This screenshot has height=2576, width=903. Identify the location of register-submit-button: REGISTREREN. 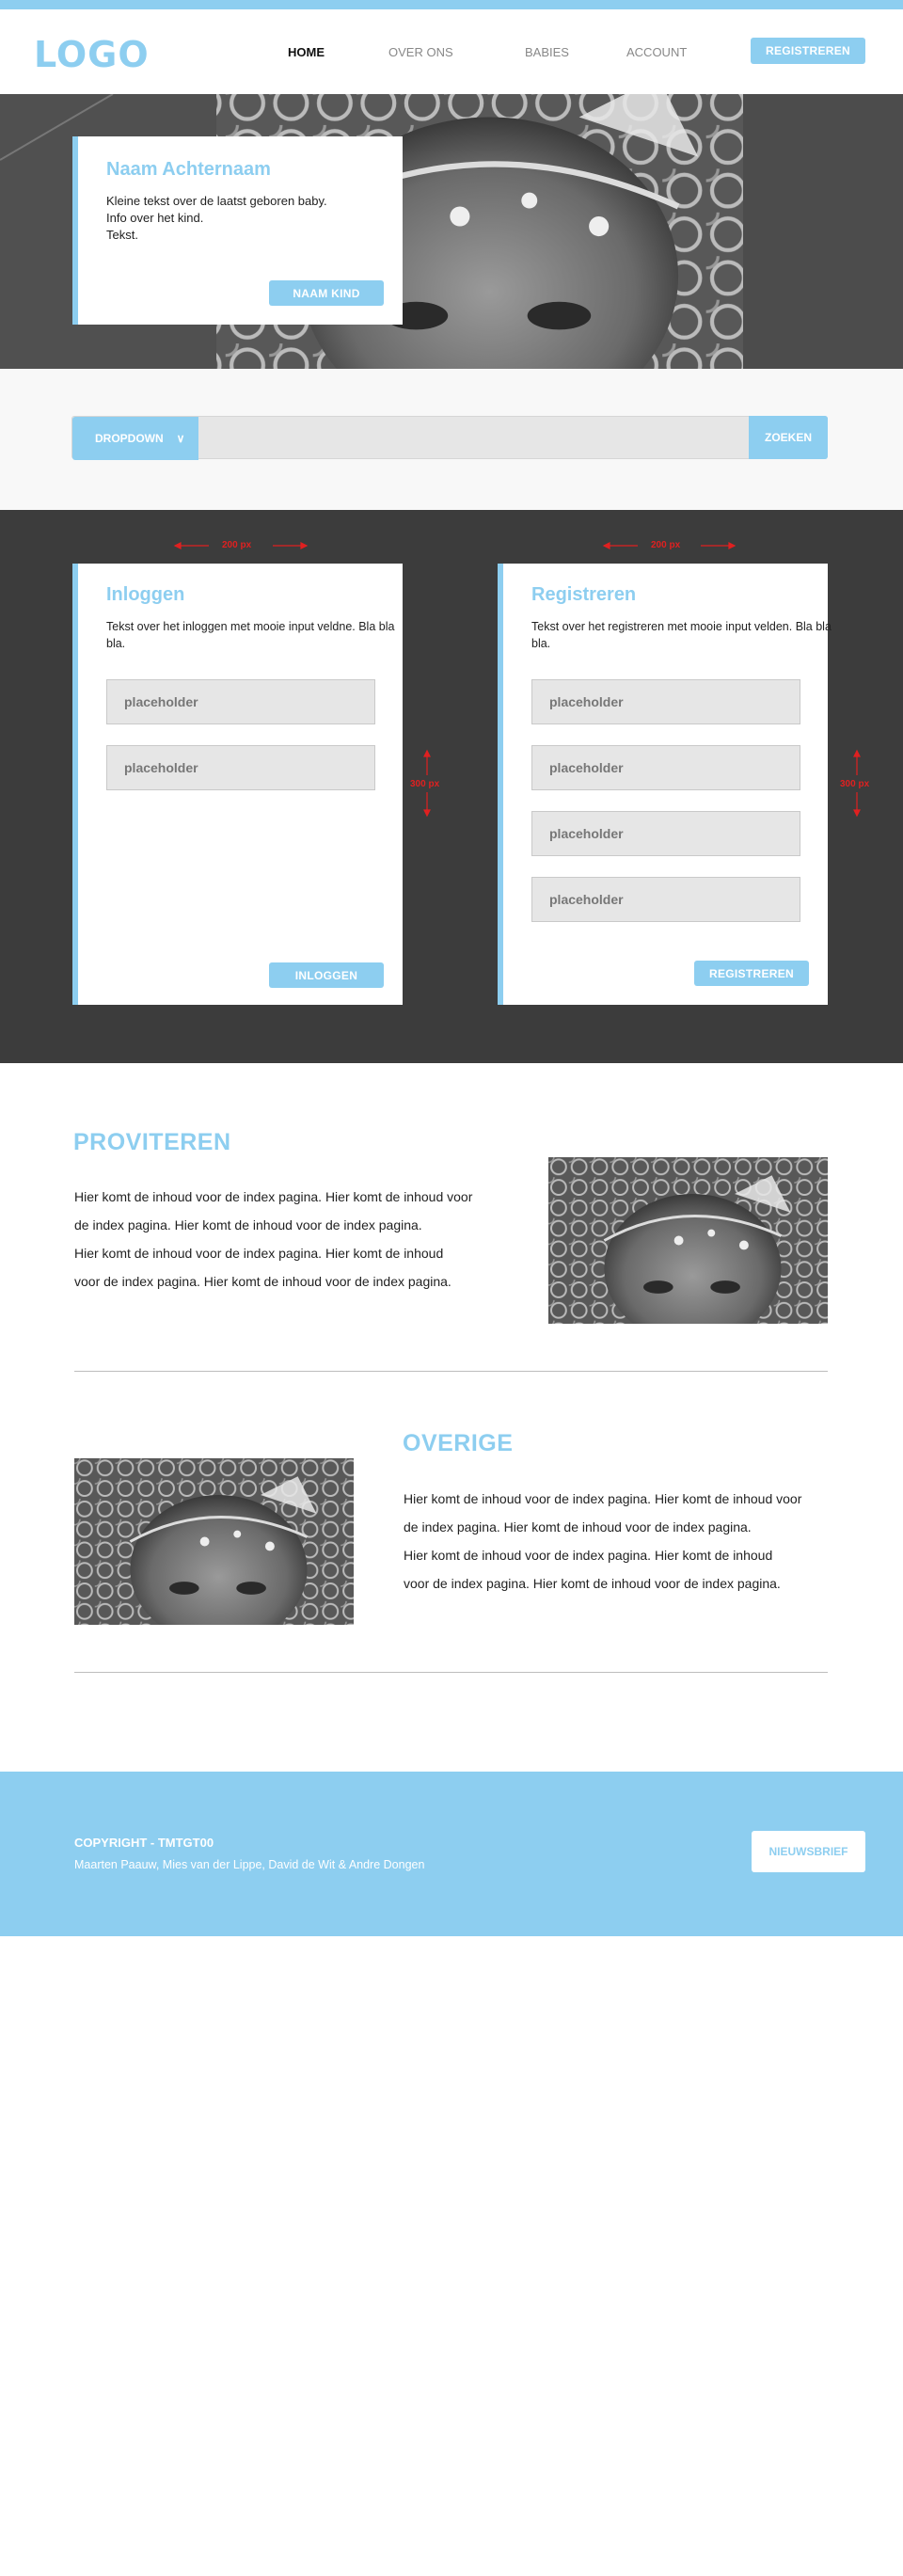
(751, 974).